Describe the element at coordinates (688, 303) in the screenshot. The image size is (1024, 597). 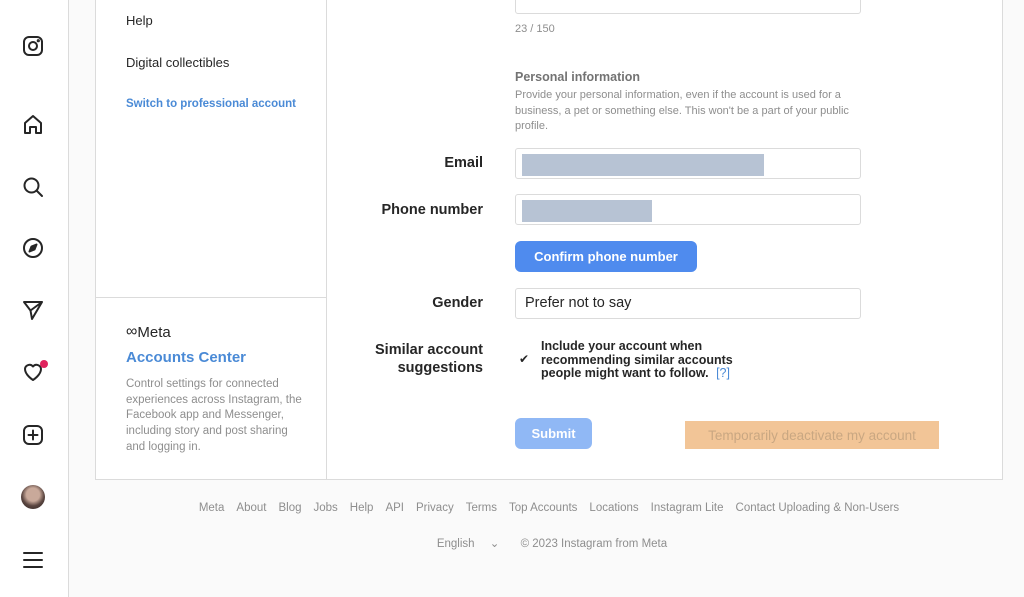
I see `gender-select: Prefer not to say` at that location.